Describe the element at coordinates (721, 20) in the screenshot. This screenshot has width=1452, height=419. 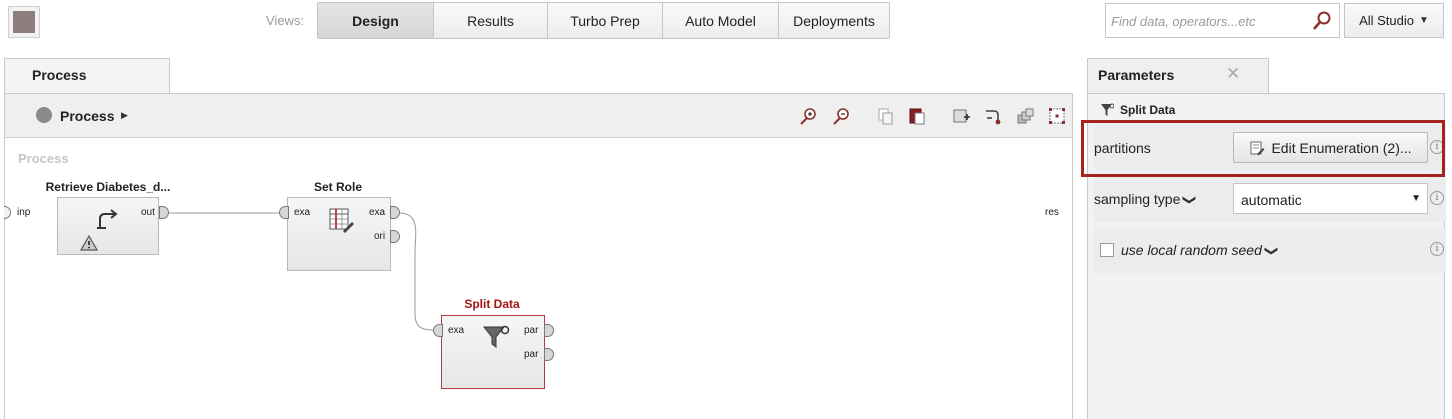
I see `view-tab-auto-model: Auto Model` at that location.